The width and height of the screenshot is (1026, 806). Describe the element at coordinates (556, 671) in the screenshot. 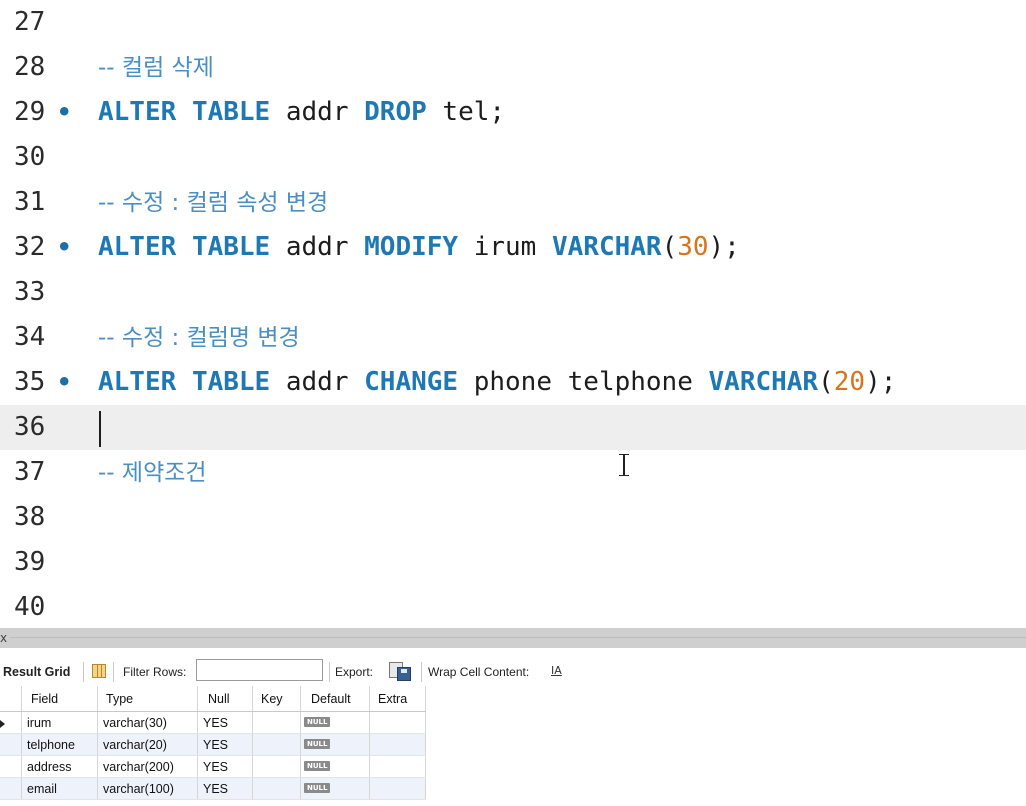

I see `wrap-cell-content-icon: IA` at that location.